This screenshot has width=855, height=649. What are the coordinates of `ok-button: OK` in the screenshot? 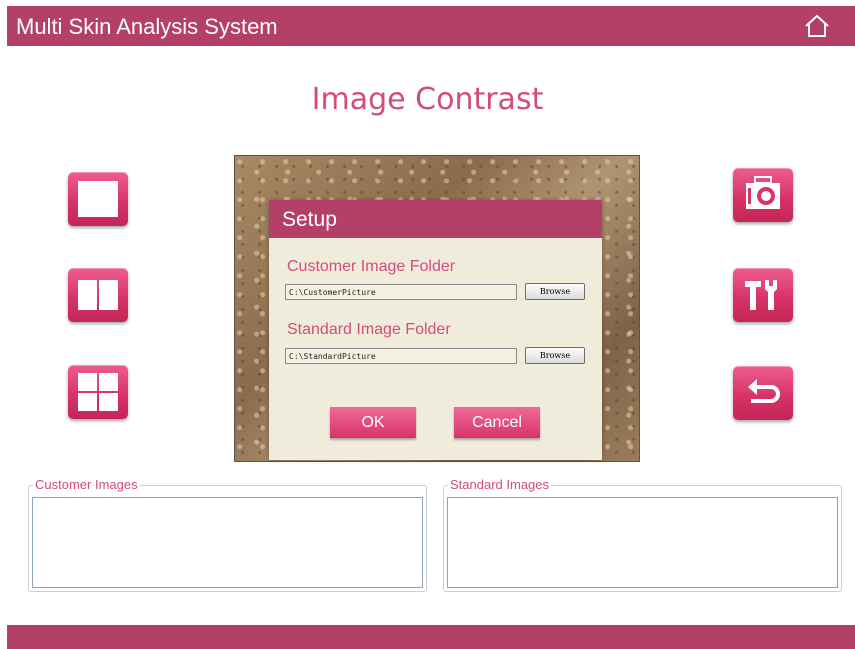 It's located at (373, 422).